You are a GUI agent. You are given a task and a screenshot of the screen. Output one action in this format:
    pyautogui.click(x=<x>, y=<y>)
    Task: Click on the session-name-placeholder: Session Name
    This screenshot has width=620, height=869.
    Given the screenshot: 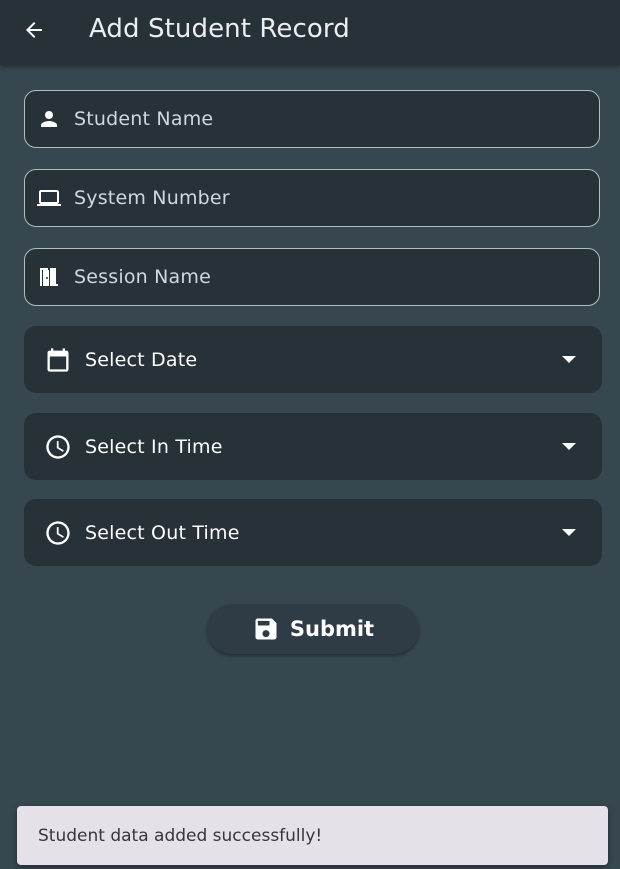 What is the action you would take?
    pyautogui.click(x=142, y=277)
    